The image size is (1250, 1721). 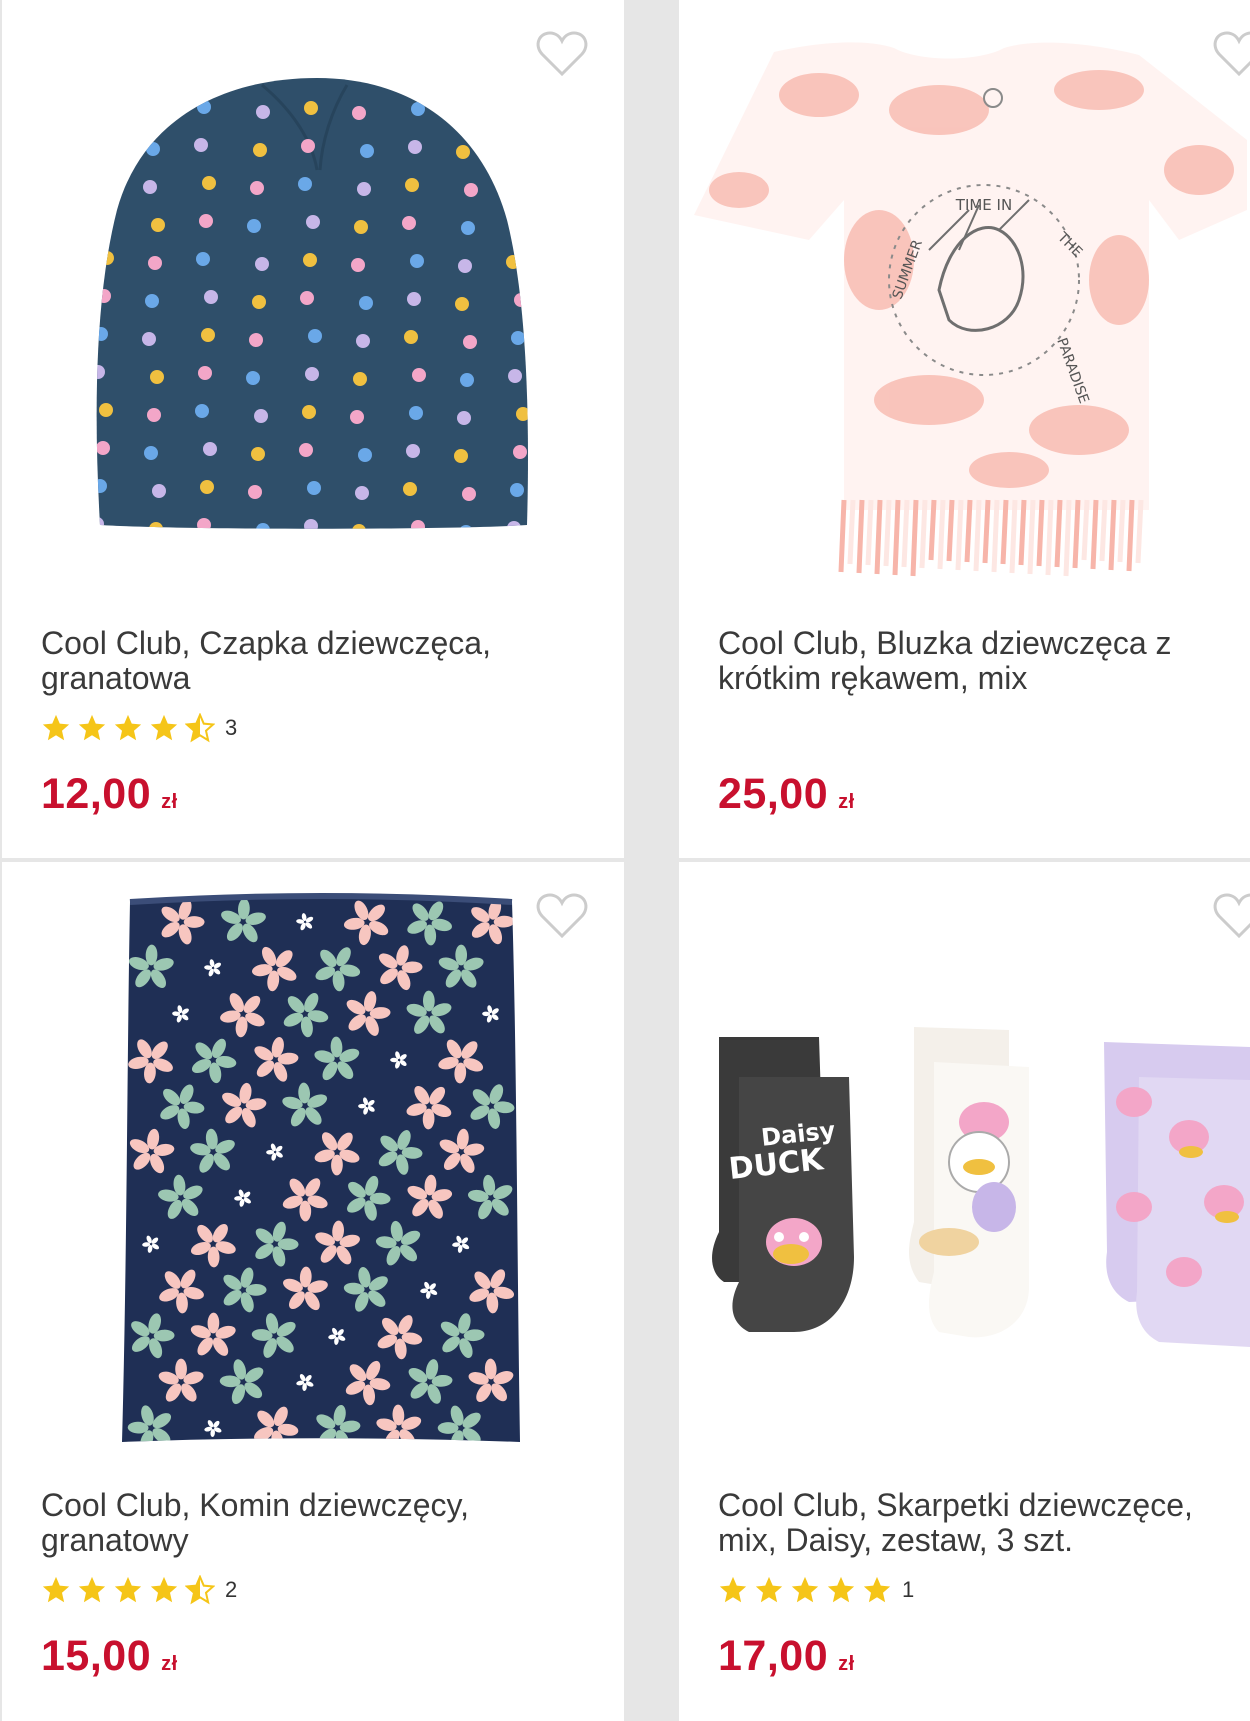 What do you see at coordinates (773, 1656) in the screenshot?
I see `price-value: 17,00` at bounding box center [773, 1656].